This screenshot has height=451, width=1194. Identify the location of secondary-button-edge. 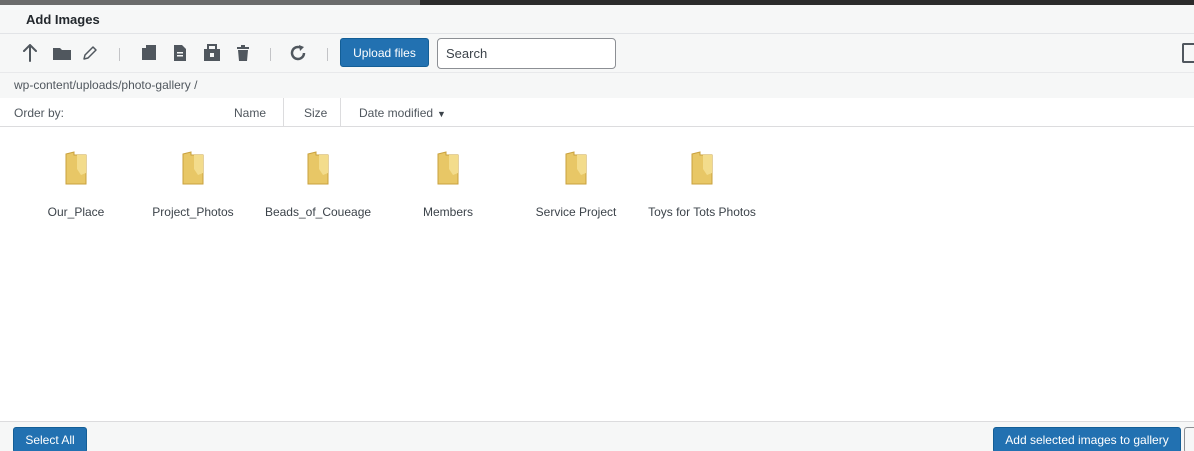
(1189, 439).